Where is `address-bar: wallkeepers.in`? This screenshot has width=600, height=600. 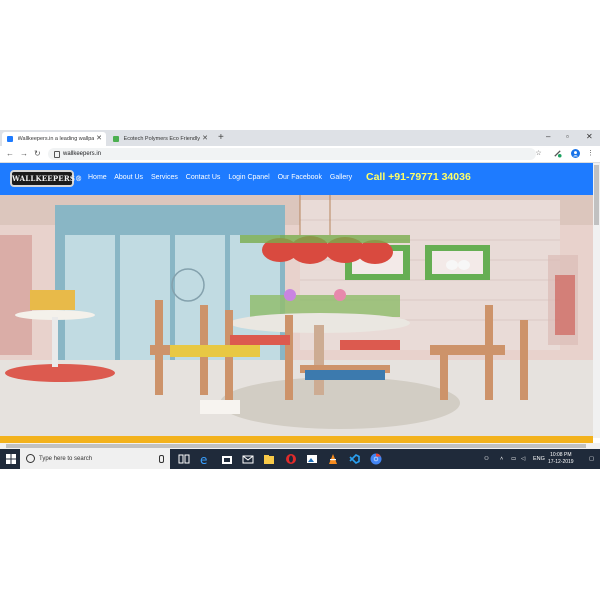 address-bar: wallkeepers.in is located at coordinates (292, 154).